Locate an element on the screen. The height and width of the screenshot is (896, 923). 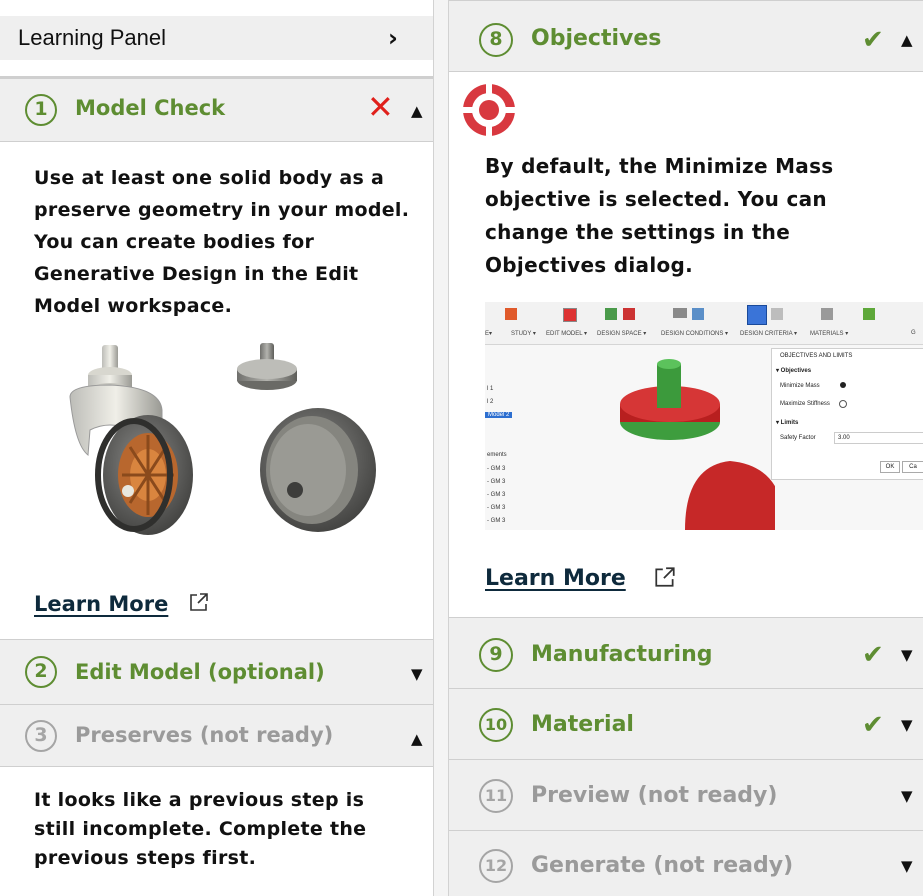
step-number-badge: 8 is located at coordinates (496, 40).